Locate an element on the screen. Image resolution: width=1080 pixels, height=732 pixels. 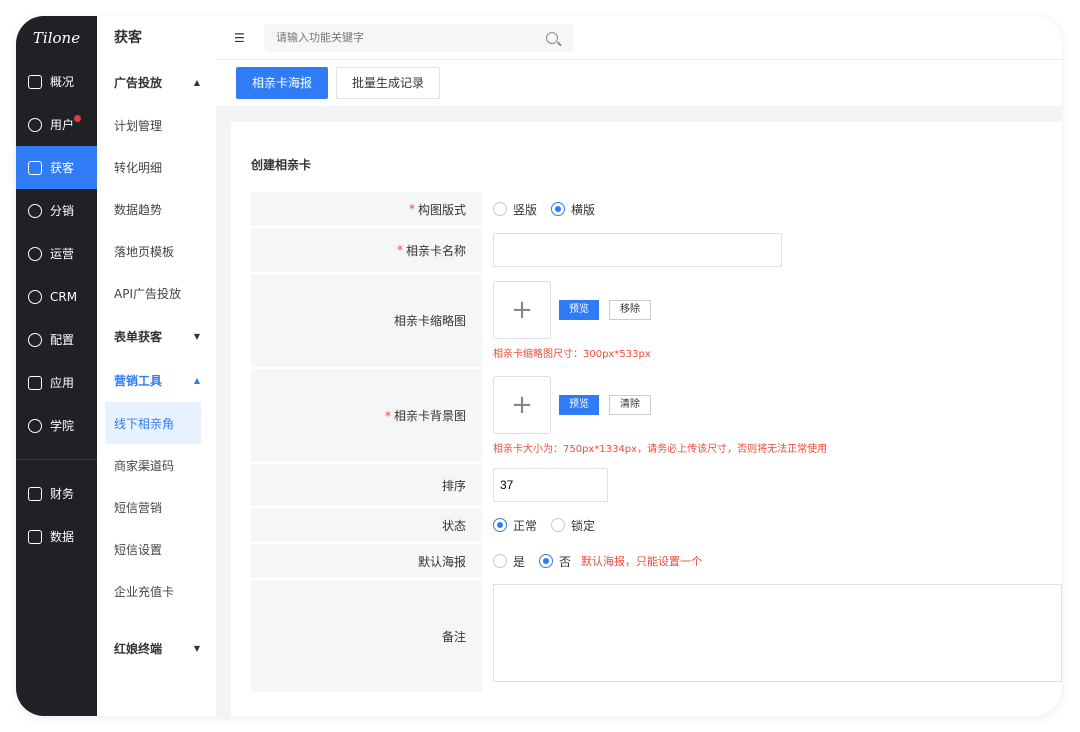
thumb-controls: + 预览 移除 is located at coordinates (572, 310).